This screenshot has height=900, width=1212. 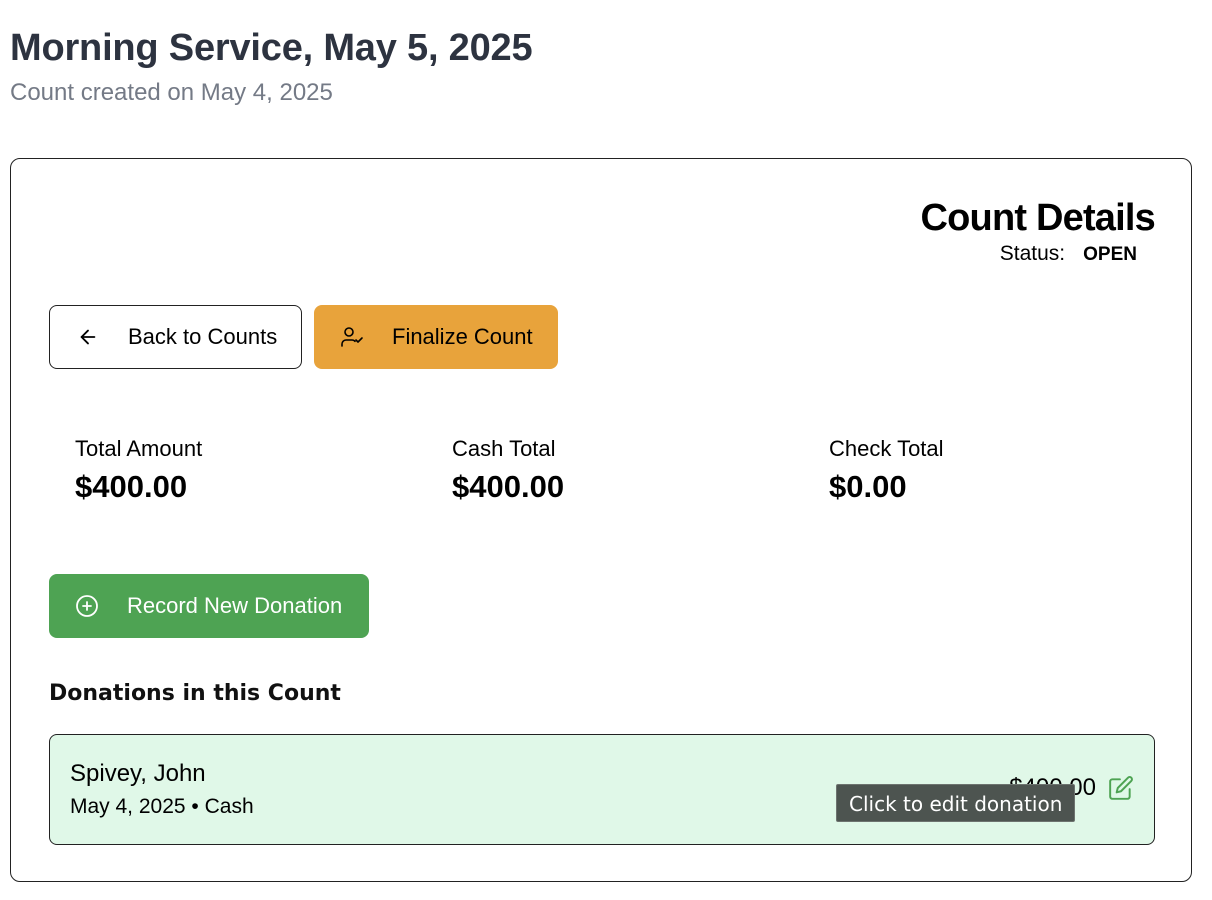 What do you see at coordinates (956, 803) in the screenshot?
I see `edit-donation-tooltip: Click to edit donation` at bounding box center [956, 803].